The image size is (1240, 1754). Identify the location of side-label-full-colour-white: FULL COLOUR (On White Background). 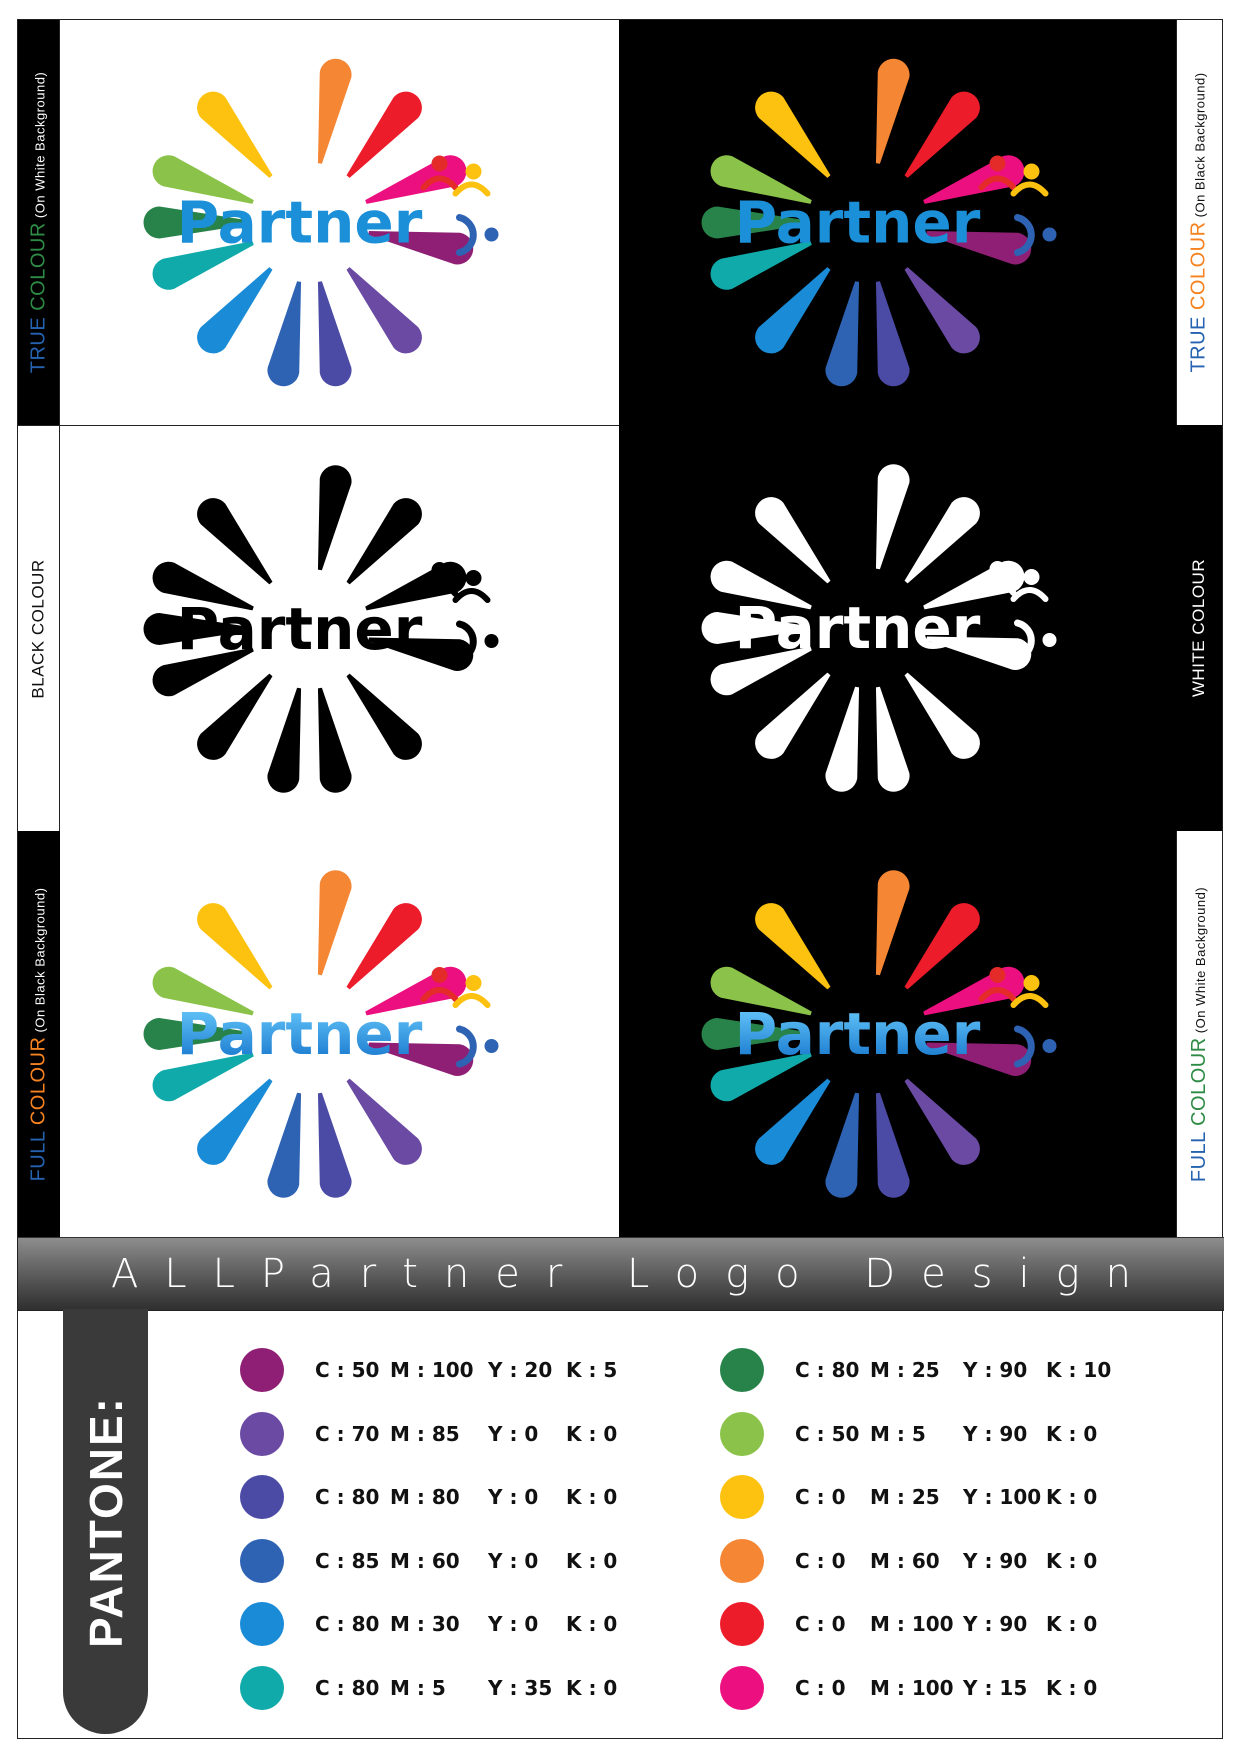
(1199, 1034).